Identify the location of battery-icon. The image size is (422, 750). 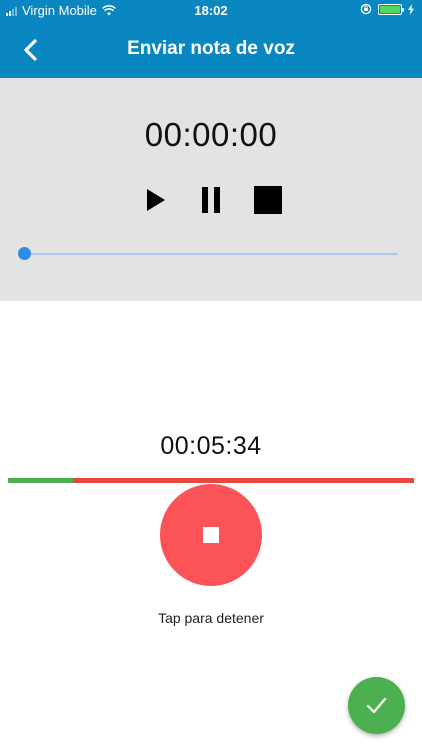
(391, 9).